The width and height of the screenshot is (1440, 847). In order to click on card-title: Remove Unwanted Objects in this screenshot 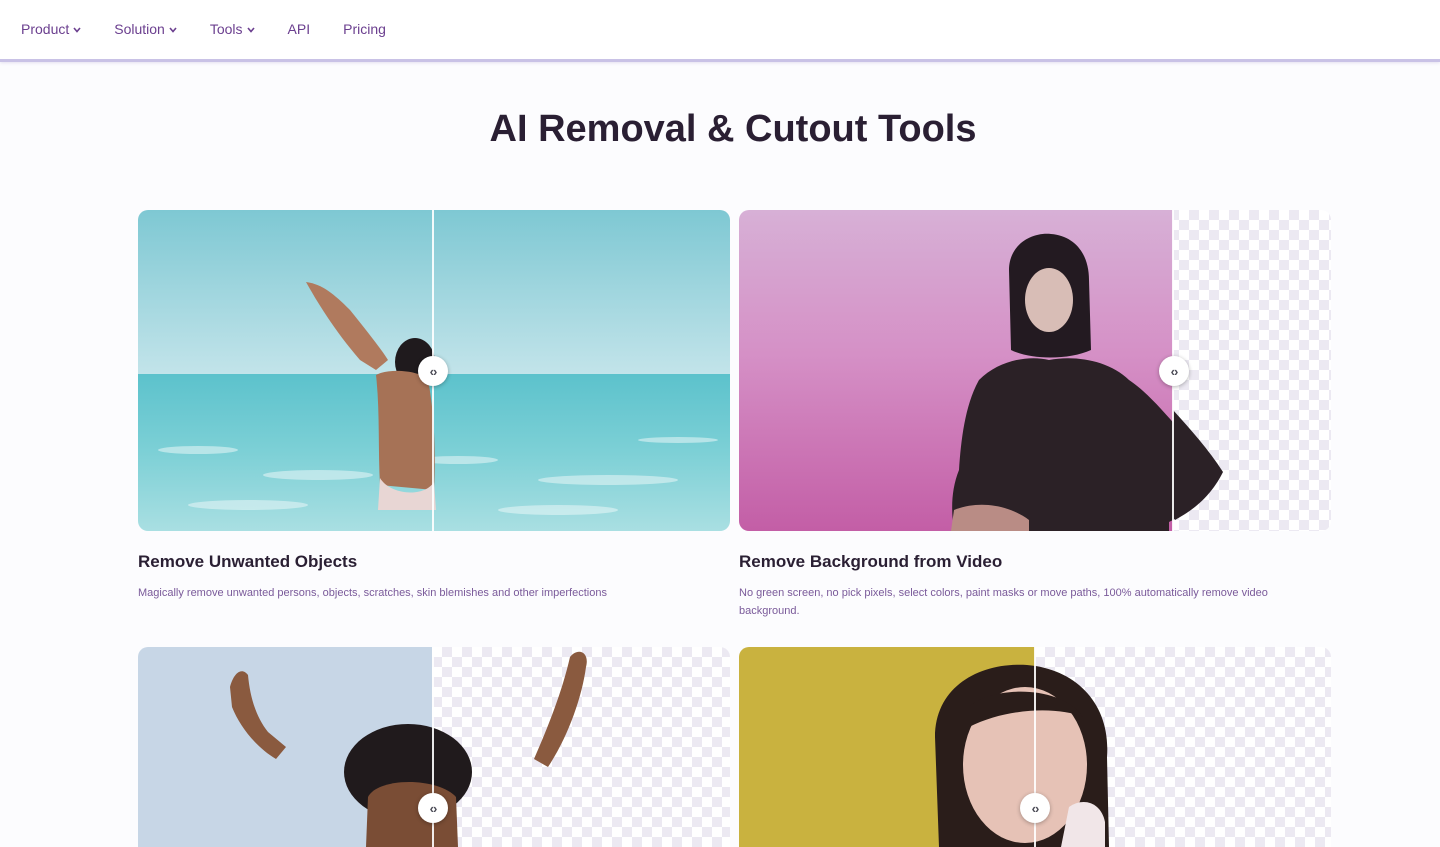, I will do `click(434, 562)`.